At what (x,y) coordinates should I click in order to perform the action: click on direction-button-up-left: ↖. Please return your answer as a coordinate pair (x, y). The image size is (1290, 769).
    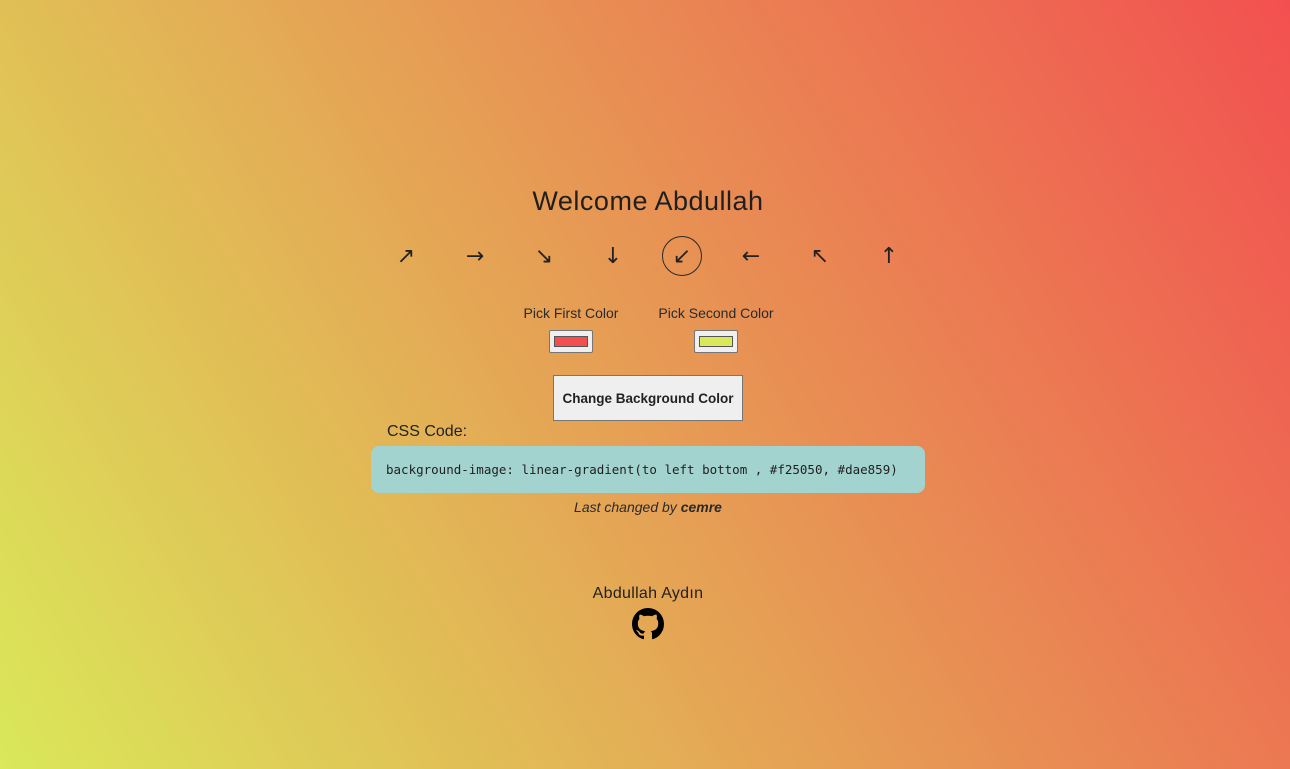
    Looking at the image, I should click on (820, 256).